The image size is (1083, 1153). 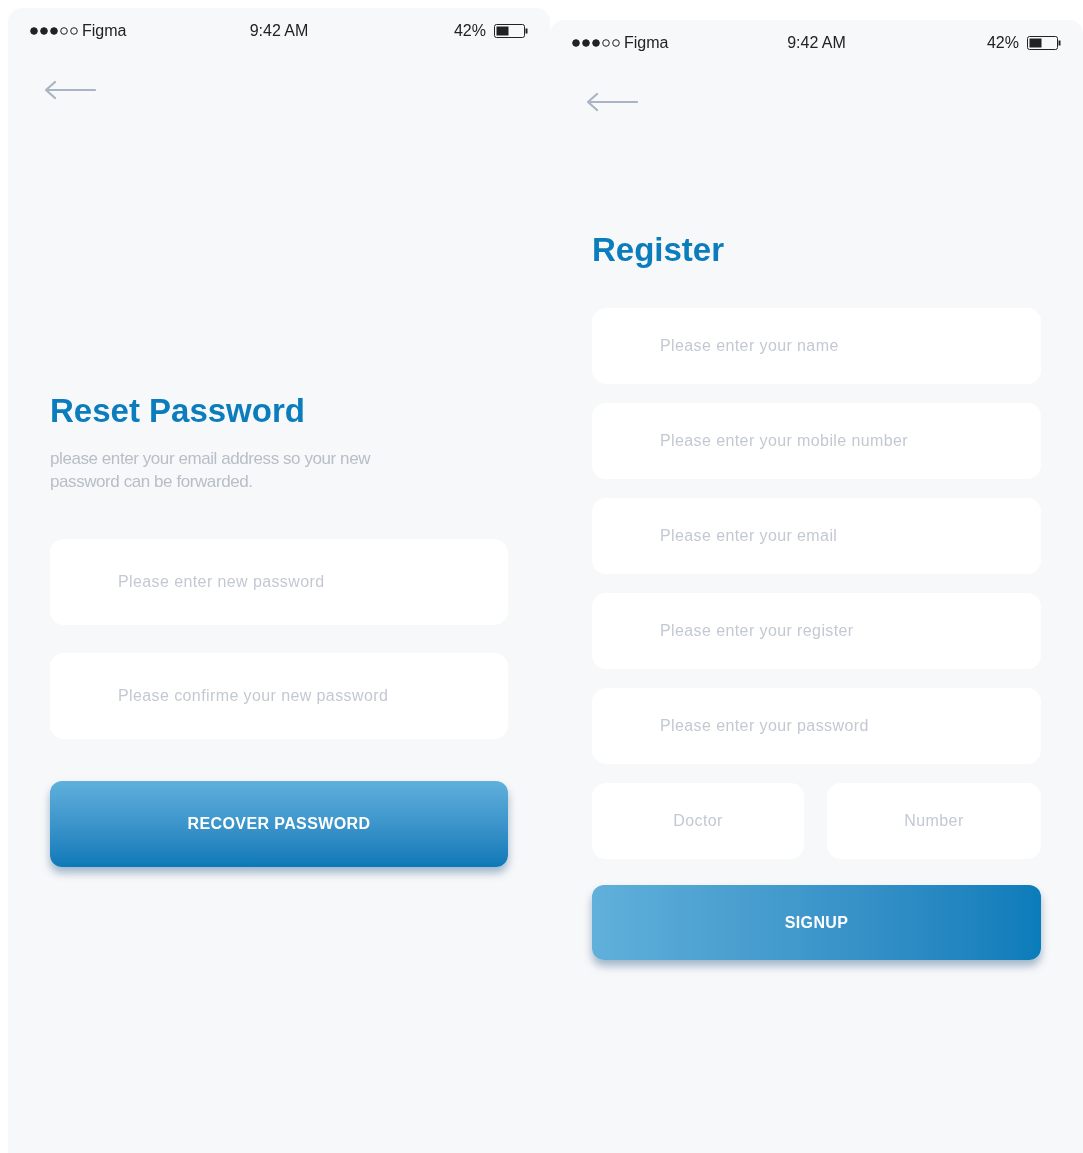 I want to click on text-field: Please confirme your new password, so click(x=279, y=696).